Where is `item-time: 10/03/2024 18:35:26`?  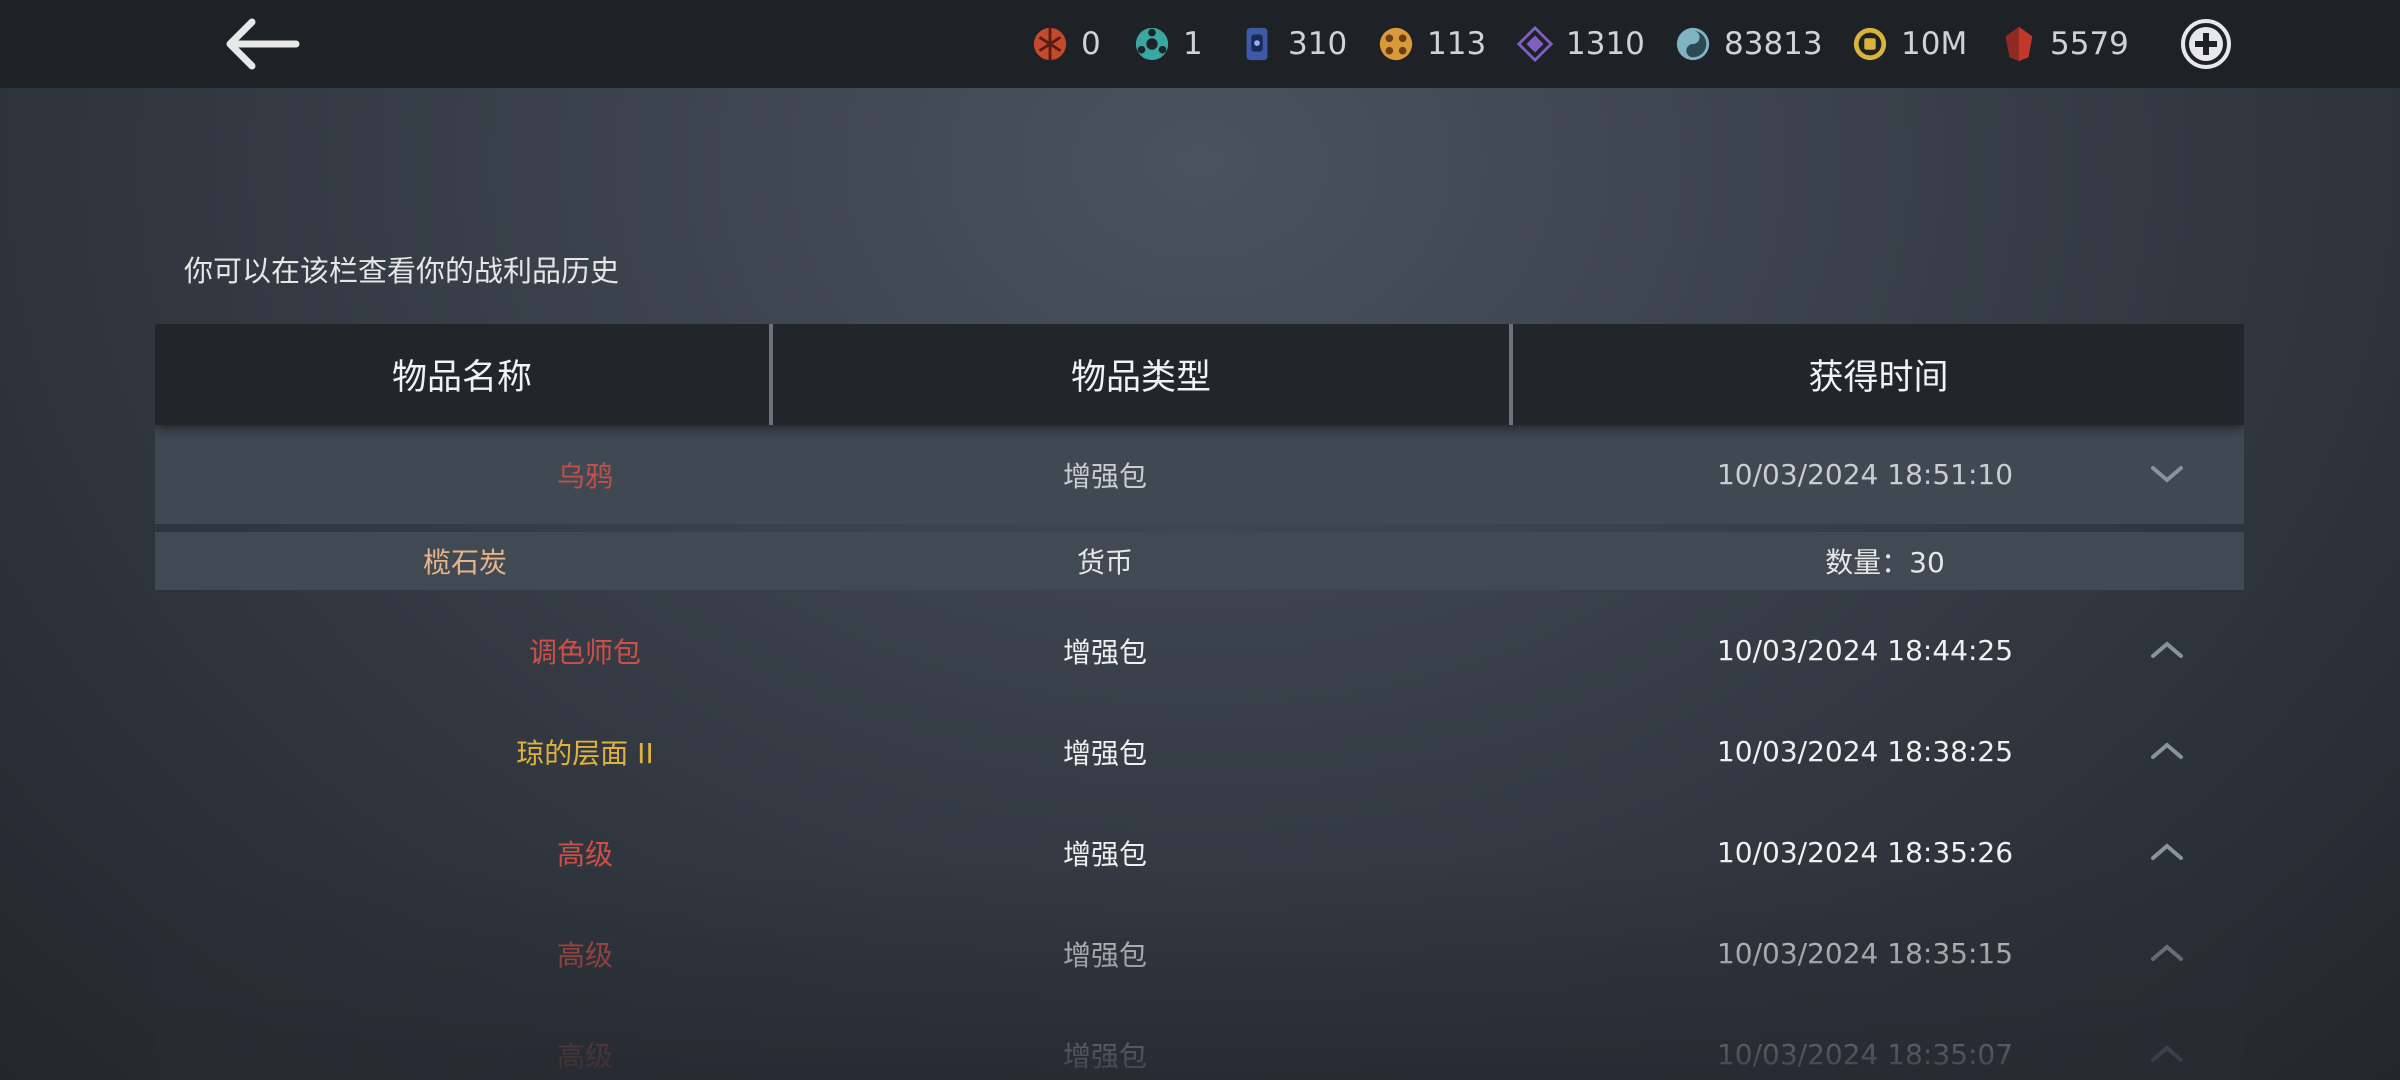
item-time: 10/03/2024 18:35:26 is located at coordinates (1865, 852).